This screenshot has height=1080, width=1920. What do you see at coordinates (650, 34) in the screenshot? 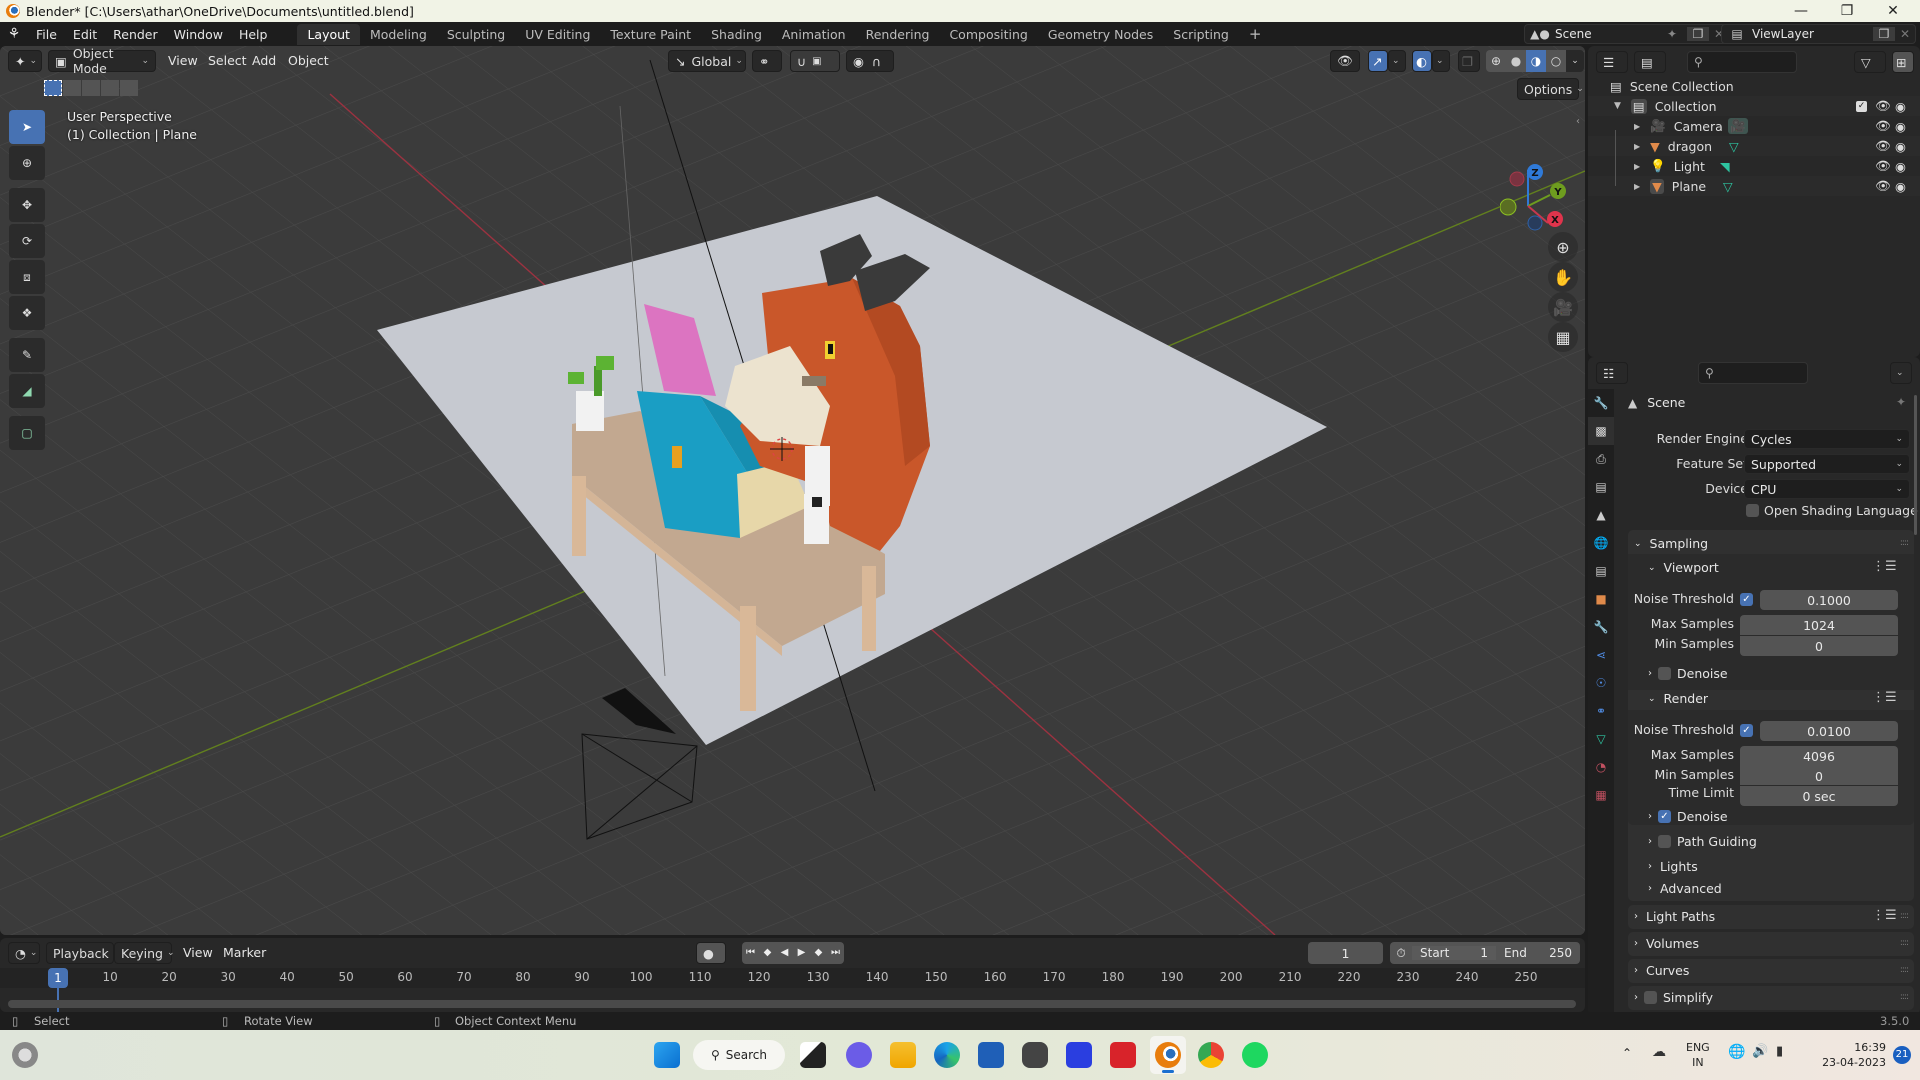
I see `tab-texture-paint: Texture Paint` at bounding box center [650, 34].